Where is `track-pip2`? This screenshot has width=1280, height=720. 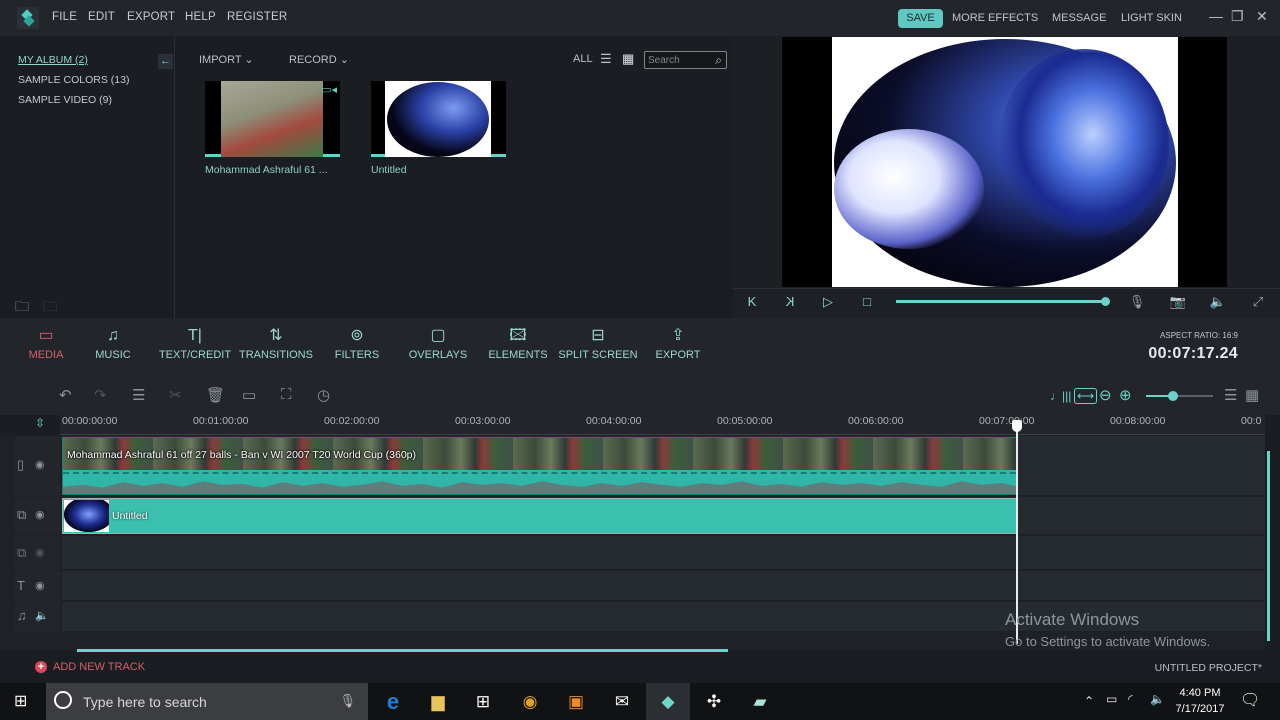
track-pip2 is located at coordinates (663, 553).